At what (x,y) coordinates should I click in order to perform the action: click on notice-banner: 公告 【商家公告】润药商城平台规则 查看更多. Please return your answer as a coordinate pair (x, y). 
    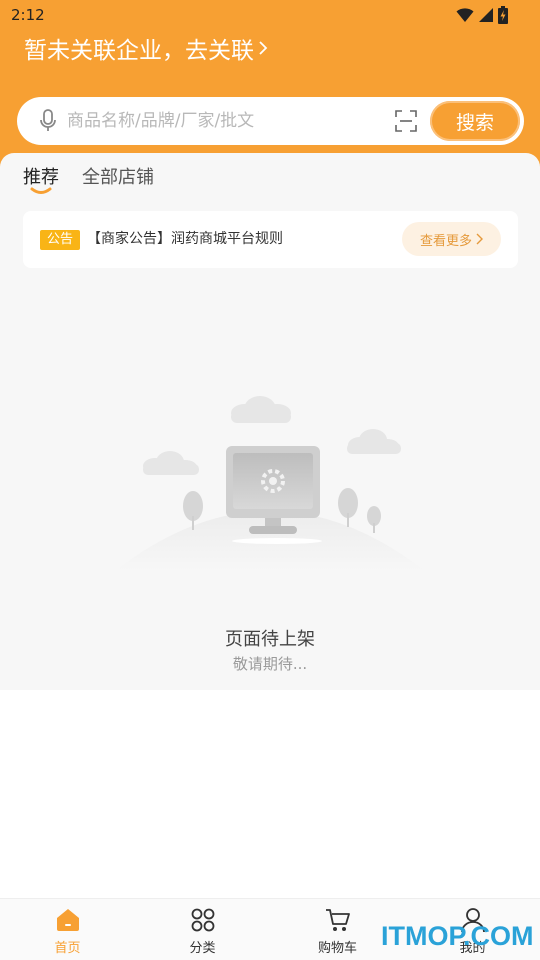
    Looking at the image, I should click on (270, 239).